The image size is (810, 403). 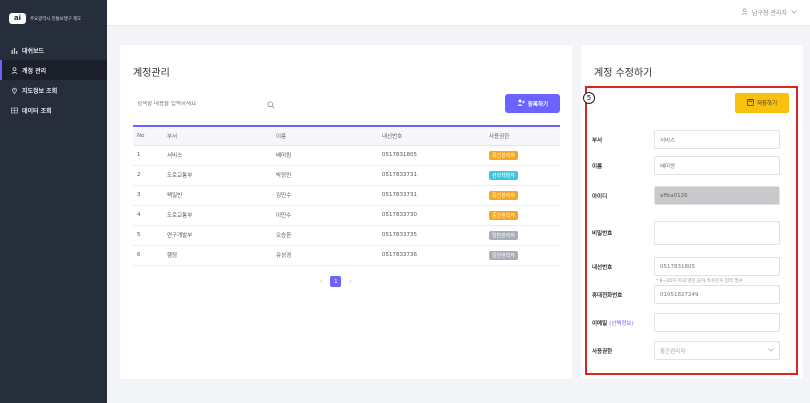 I want to click on next-page-button: ›, so click(x=350, y=281).